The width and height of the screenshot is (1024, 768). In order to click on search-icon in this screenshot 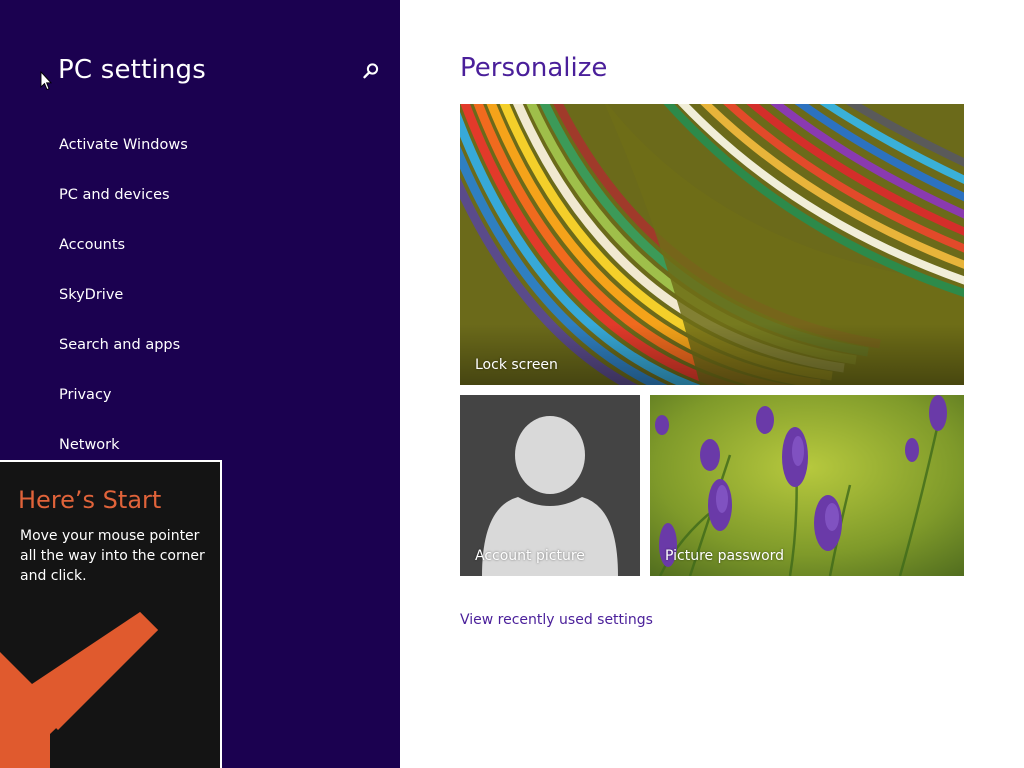, I will do `click(371, 71)`.